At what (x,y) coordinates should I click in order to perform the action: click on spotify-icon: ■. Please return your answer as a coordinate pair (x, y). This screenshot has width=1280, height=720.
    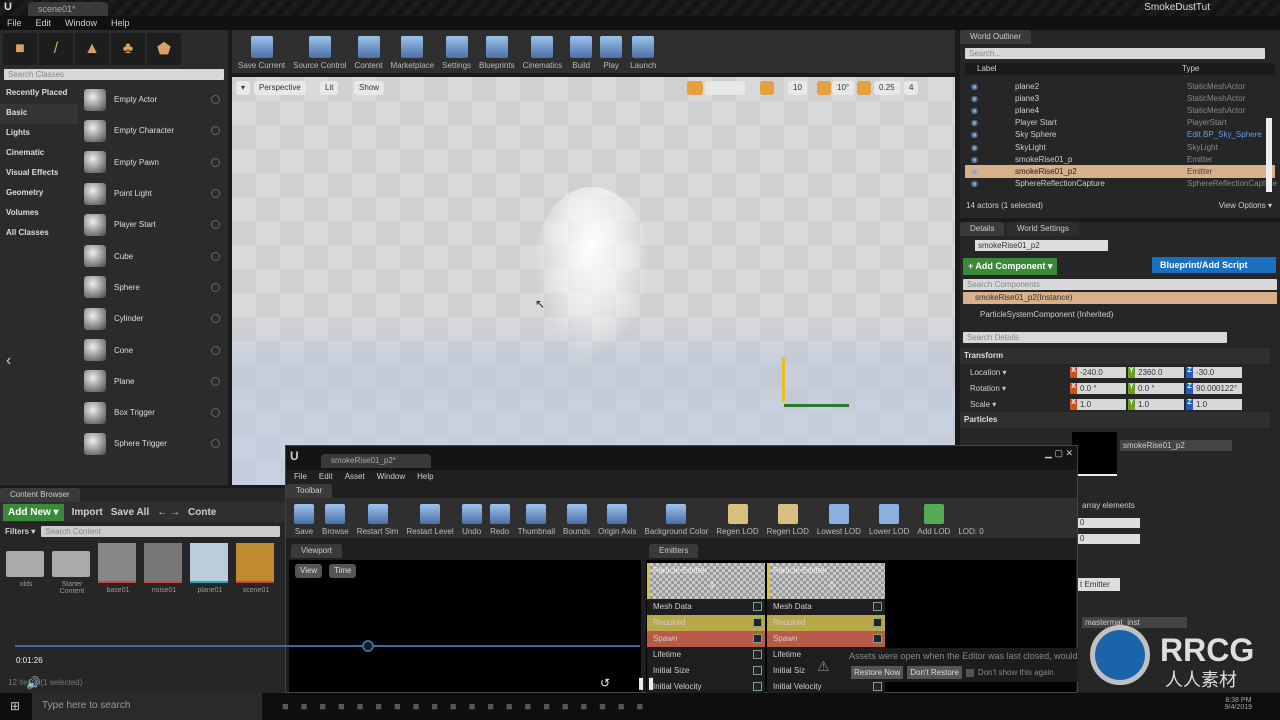
    Looking at the image, I should click on (341, 707).